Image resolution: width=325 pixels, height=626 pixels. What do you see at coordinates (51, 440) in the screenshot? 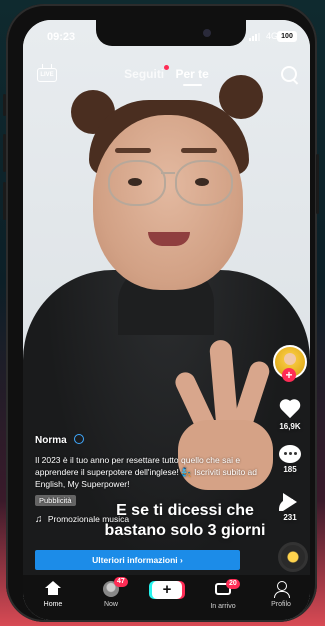
I see `username: Norma` at bounding box center [51, 440].